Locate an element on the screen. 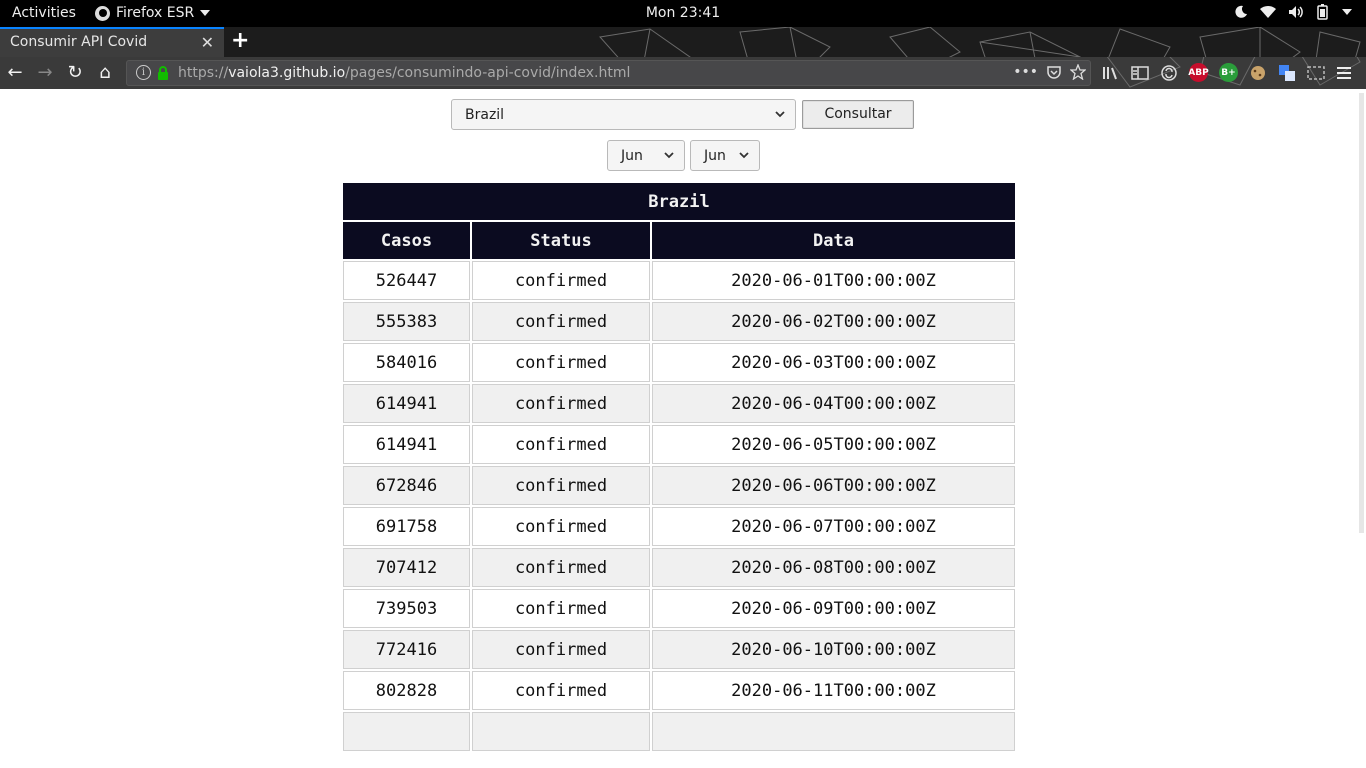 The image size is (1366, 768). bookmark-star-icon is located at coordinates (1078, 72).